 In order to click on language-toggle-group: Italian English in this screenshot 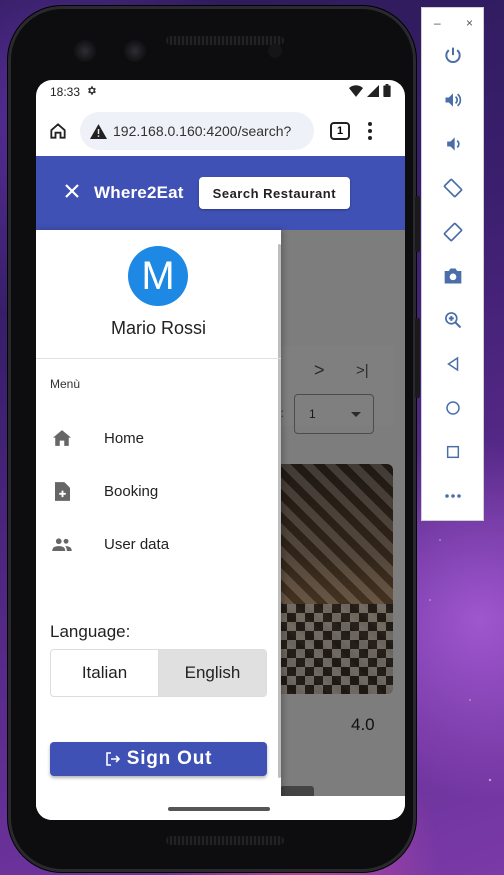, I will do `click(158, 673)`.